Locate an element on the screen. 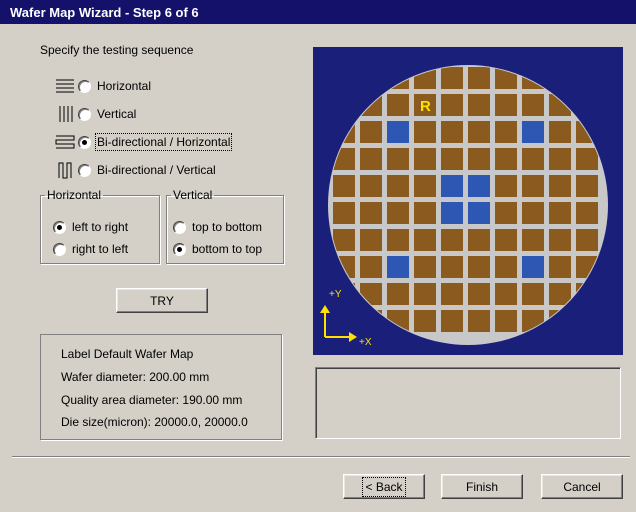  radio-vertical is located at coordinates (84, 114).